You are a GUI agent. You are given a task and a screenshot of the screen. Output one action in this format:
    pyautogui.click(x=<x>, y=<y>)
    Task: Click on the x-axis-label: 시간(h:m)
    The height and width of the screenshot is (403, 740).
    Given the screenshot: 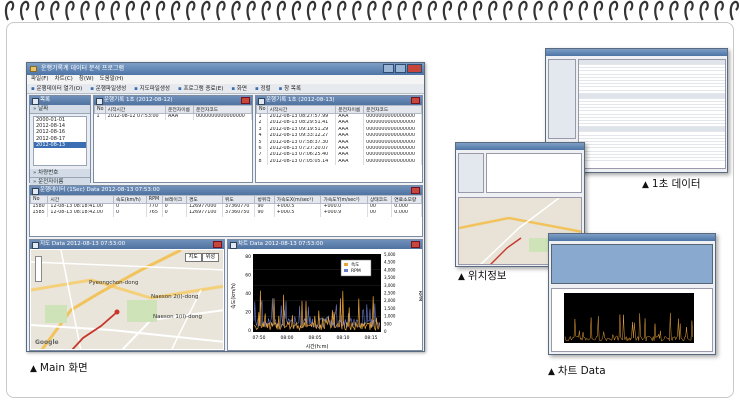 What is the action you would take?
    pyautogui.click(x=317, y=346)
    